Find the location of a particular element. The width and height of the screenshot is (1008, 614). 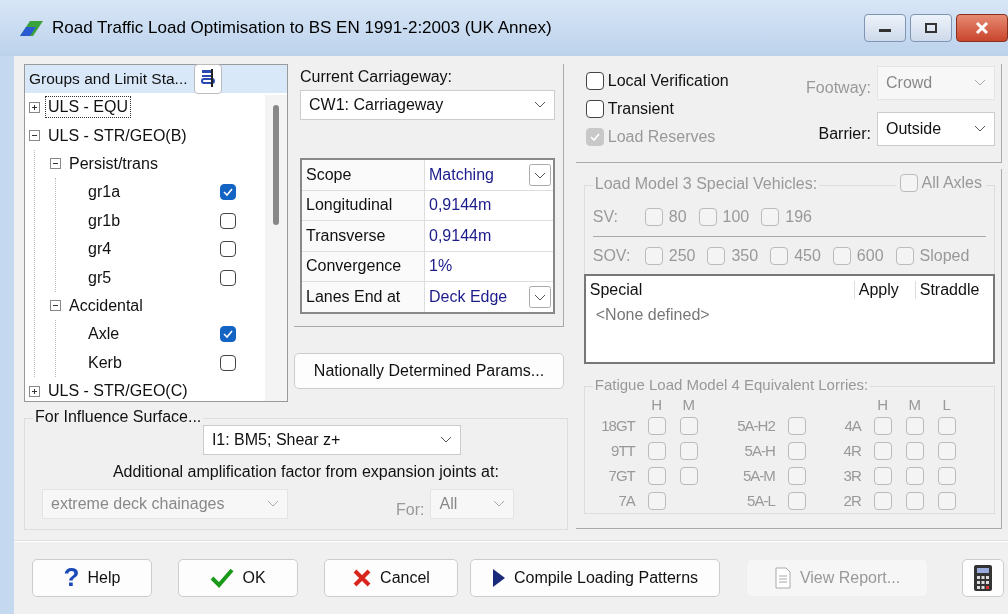

tree-item: ULS - STR/GEO(C) is located at coordinates (118, 391).